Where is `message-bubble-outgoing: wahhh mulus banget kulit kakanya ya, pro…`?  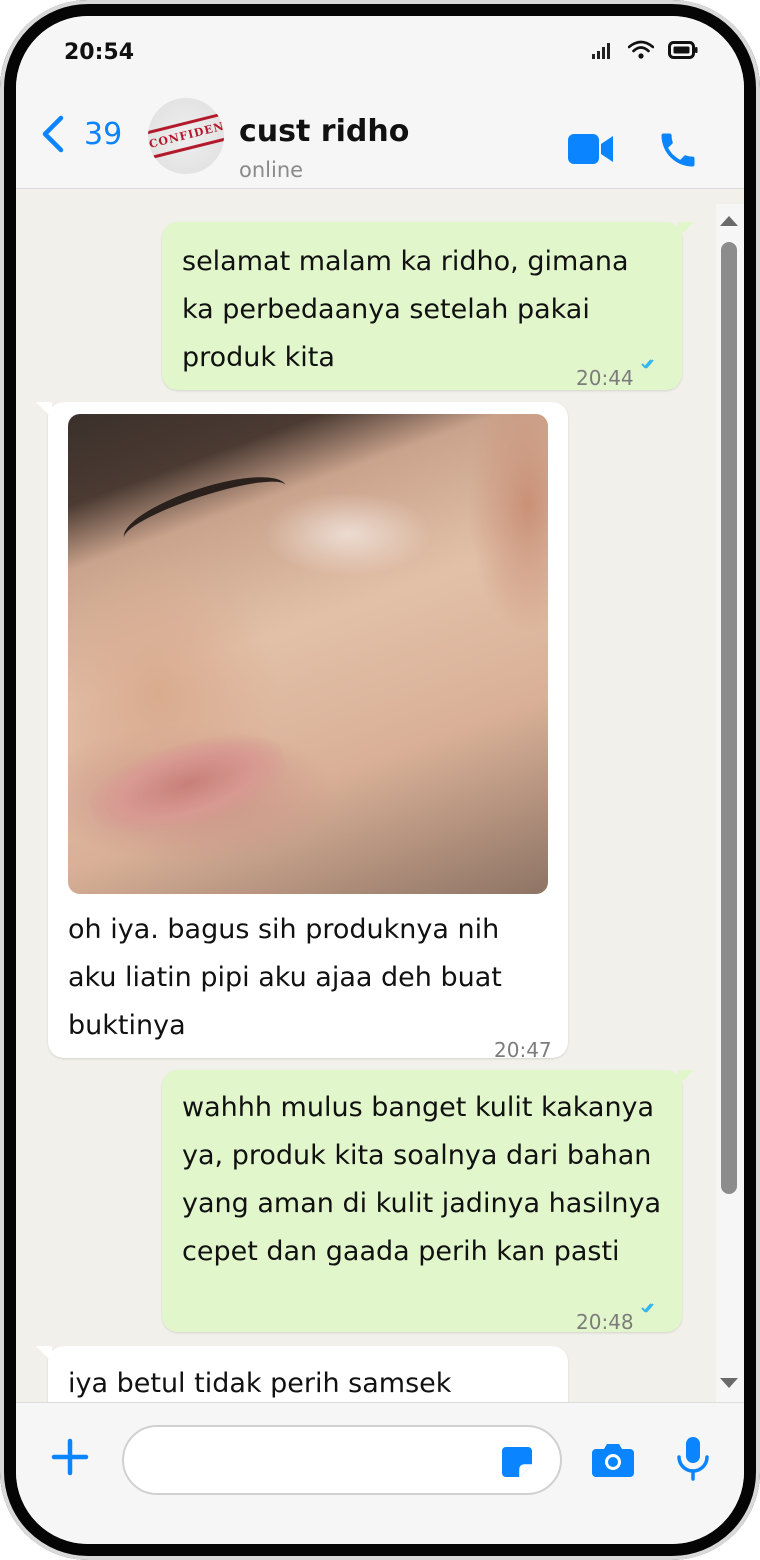
message-bubble-outgoing: wahhh mulus banget kulit kakanya ya, pro… is located at coordinates (428, 1202).